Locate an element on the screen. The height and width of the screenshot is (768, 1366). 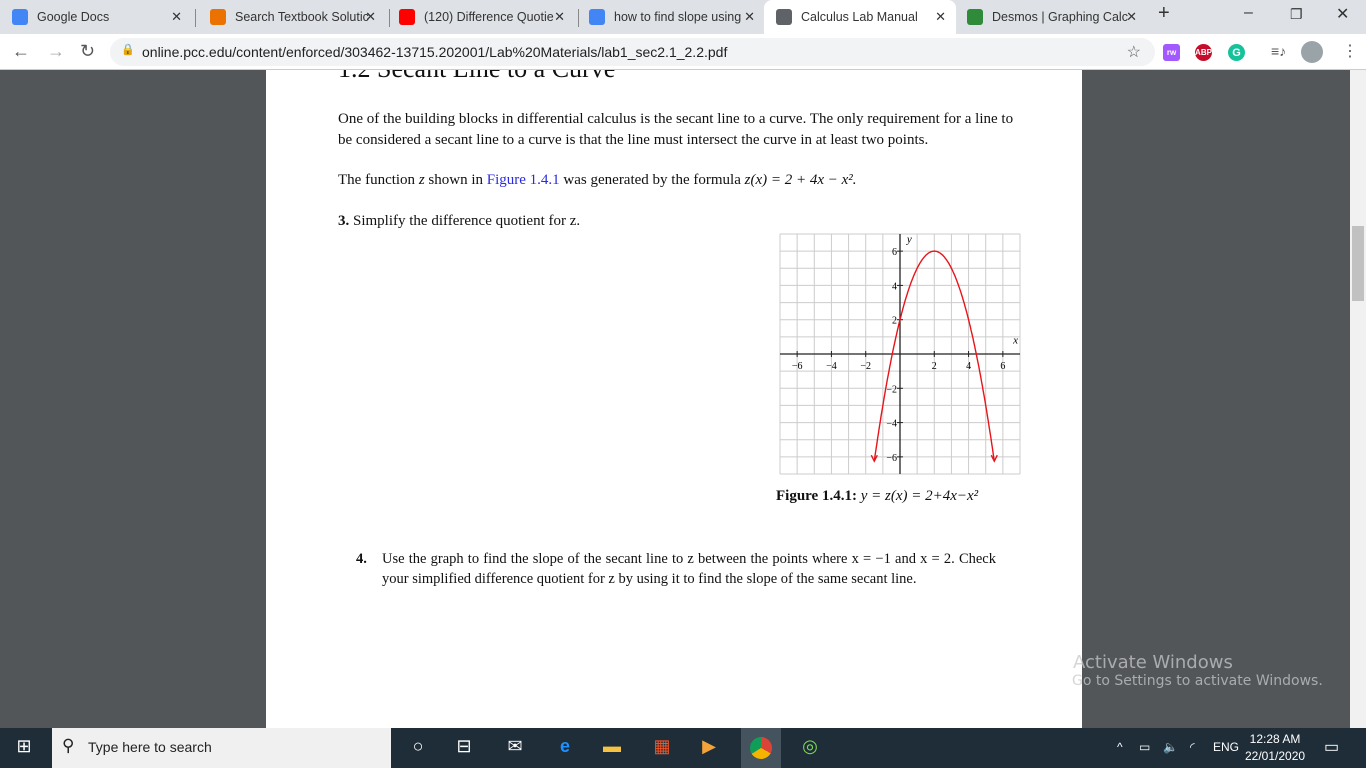
adblock-plus-icon: ABP is located at coordinates (1203, 52).